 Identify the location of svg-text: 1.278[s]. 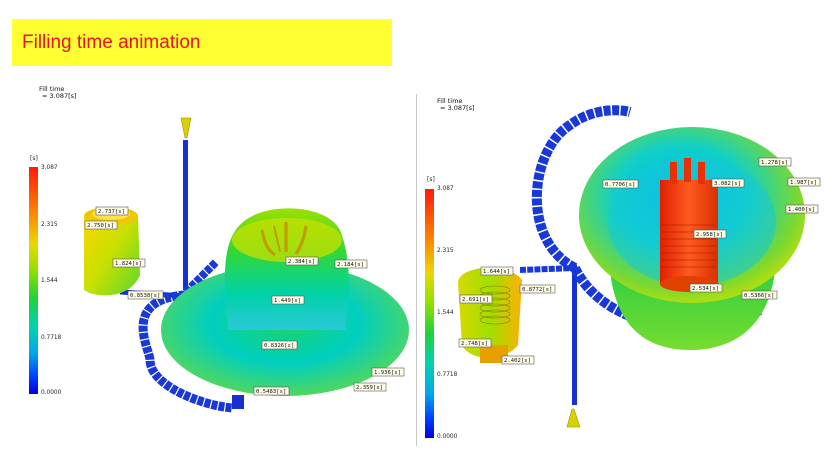
(774, 163).